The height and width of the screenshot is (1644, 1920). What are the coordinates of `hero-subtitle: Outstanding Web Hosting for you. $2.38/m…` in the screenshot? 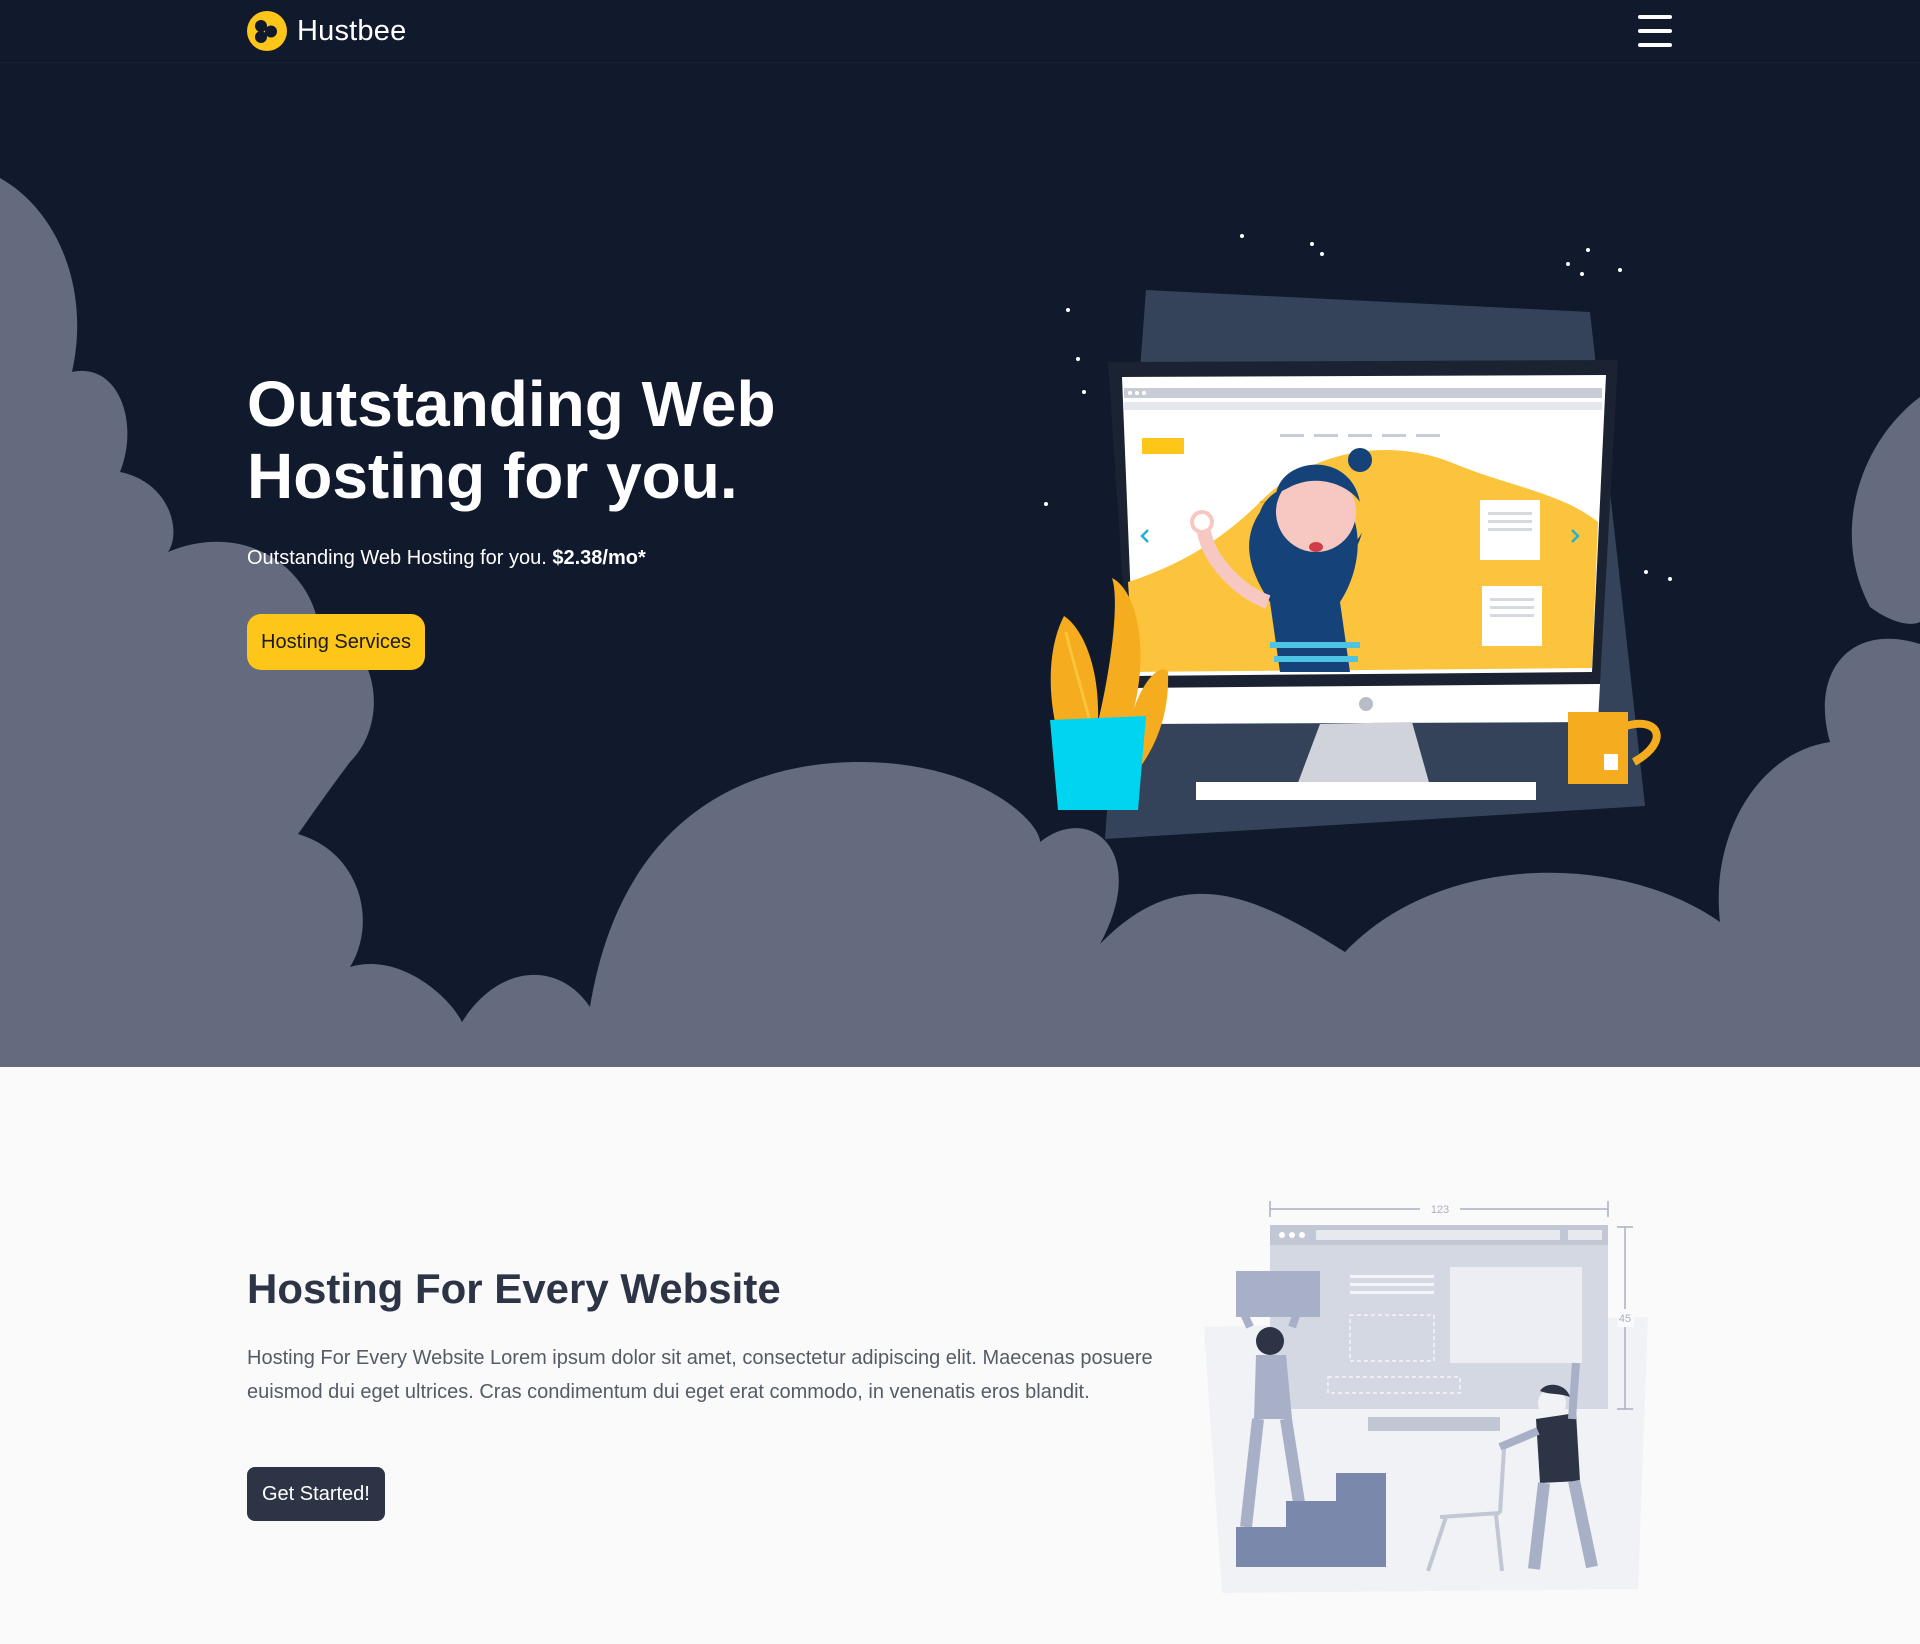 It's located at (446, 558).